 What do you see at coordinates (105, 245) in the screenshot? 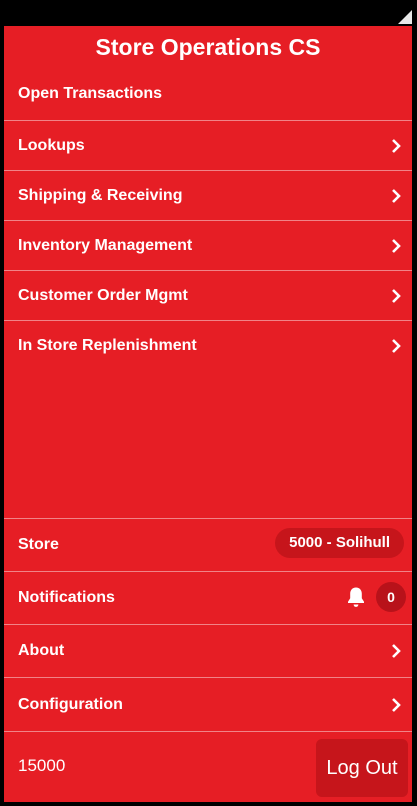
I see `menu-item-label: Inventory Management` at bounding box center [105, 245].